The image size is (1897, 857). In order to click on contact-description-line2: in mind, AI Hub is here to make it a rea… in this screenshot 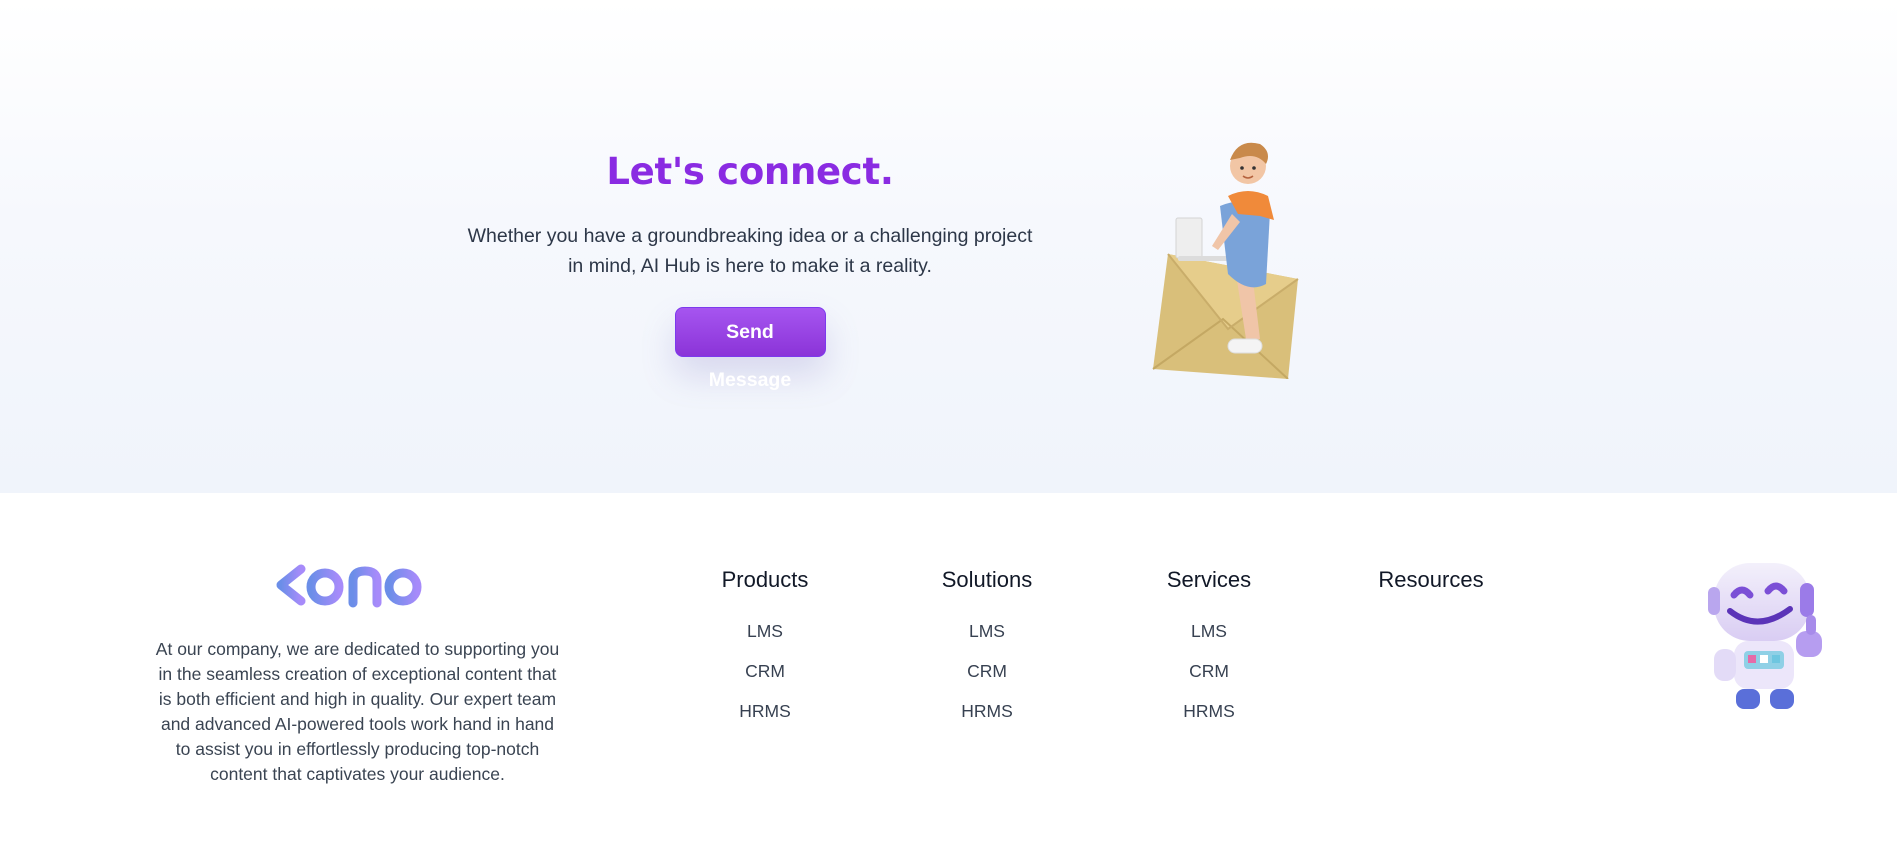, I will do `click(750, 266)`.